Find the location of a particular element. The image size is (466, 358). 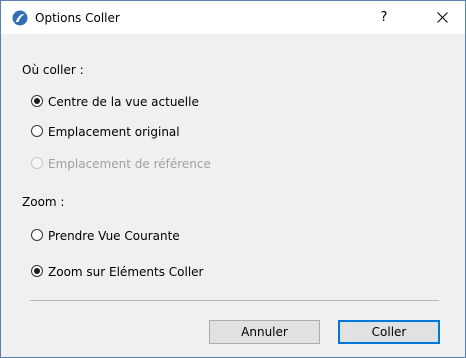

radio-label: Zoom sur Eléments Coller is located at coordinates (126, 272).